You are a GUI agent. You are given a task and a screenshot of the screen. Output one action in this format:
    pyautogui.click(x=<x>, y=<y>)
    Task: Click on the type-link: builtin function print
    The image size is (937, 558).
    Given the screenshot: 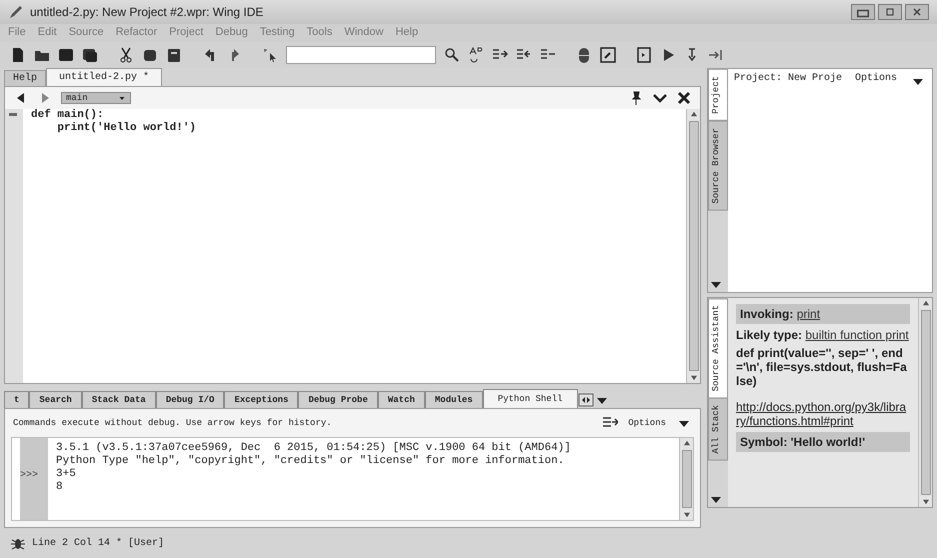 What is the action you would take?
    pyautogui.click(x=857, y=335)
    